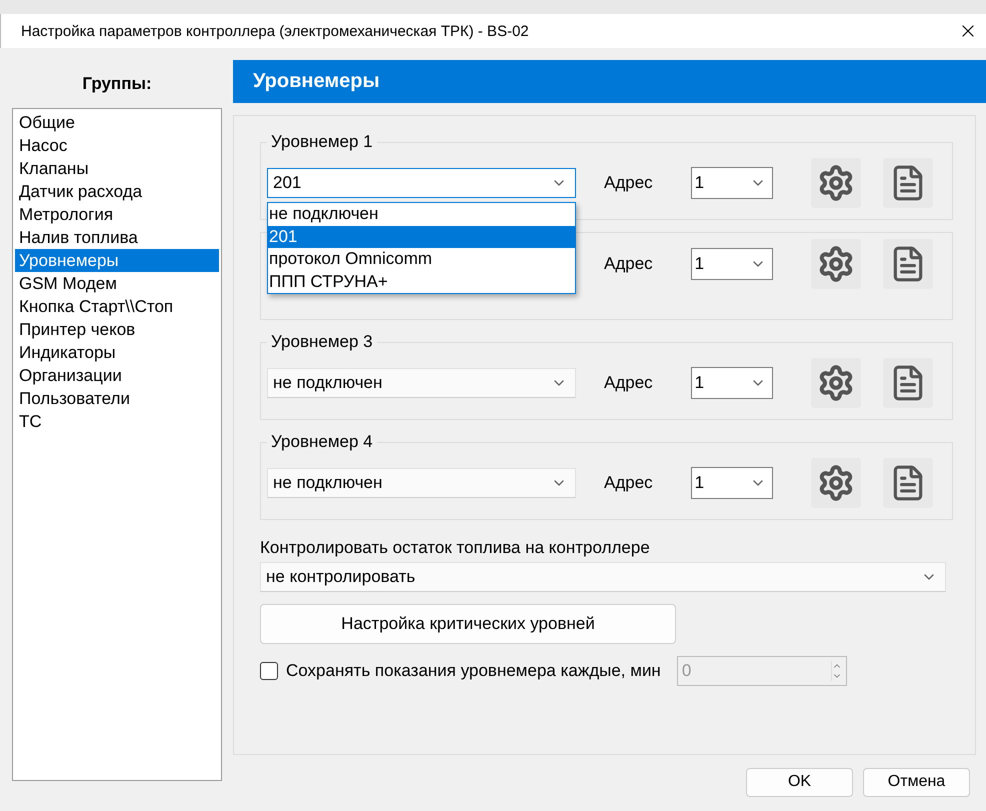 This screenshot has height=811, width=986. Describe the element at coordinates (603, 577) in the screenshot. I see `fuel-control-select: не контролировать` at that location.